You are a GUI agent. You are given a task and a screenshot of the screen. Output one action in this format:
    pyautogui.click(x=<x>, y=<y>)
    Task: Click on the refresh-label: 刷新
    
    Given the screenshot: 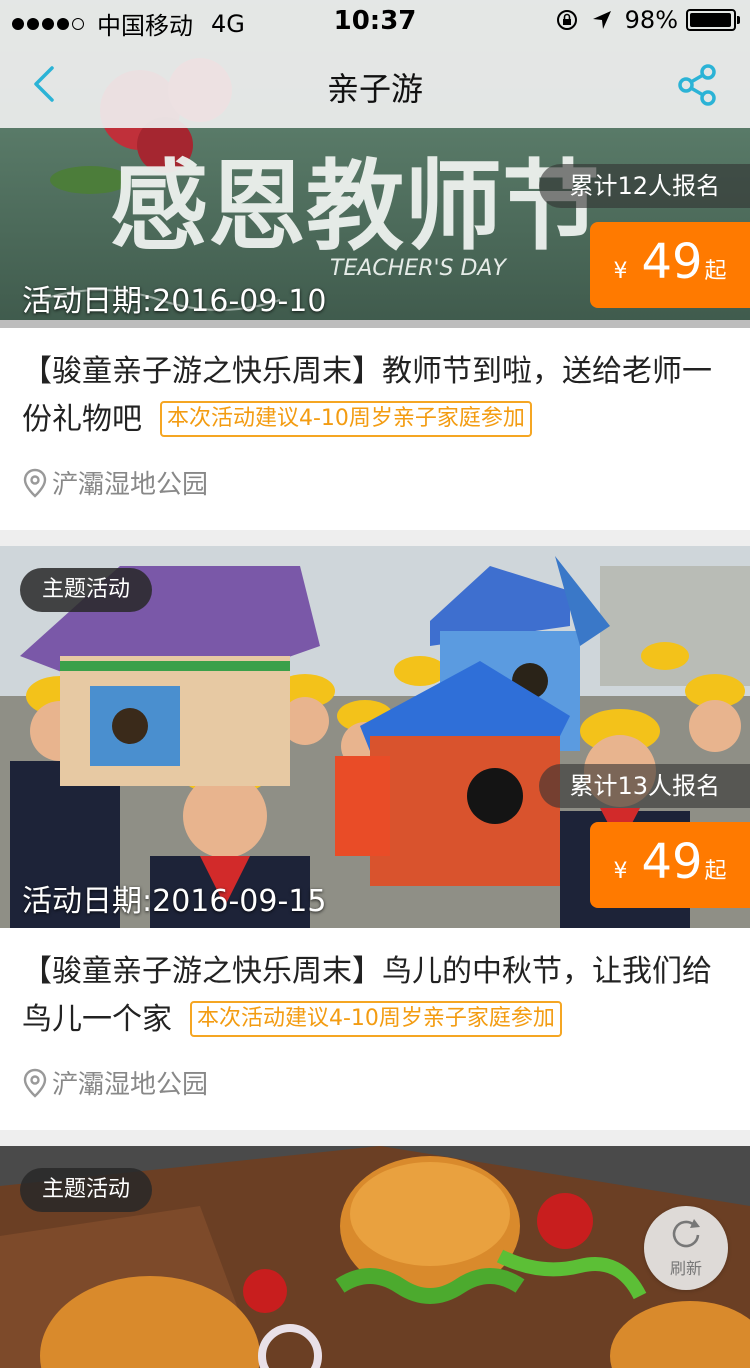 What is the action you would take?
    pyautogui.click(x=685, y=1268)
    